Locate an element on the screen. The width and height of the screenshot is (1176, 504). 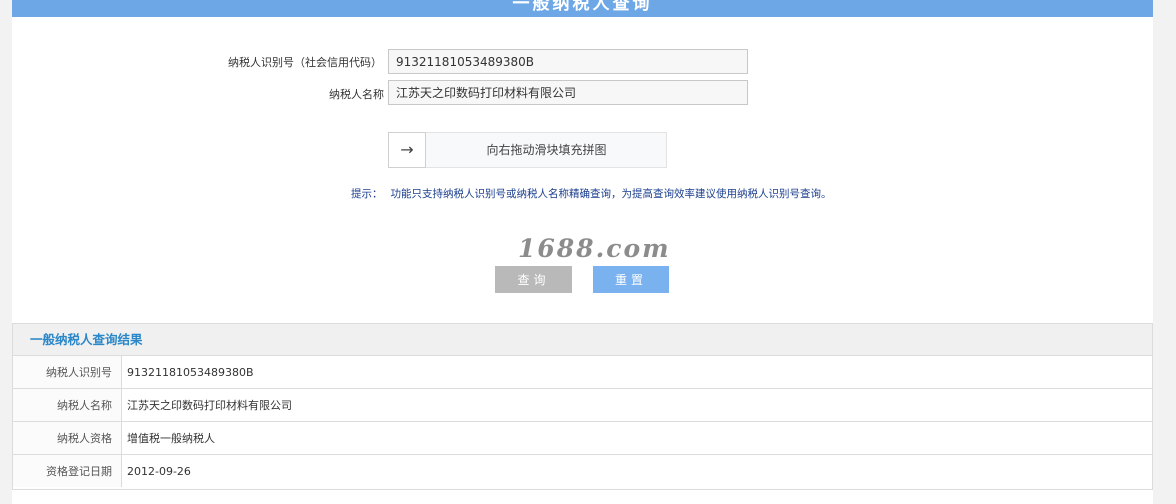
taxpayer-id-label: 纳税人识别号（社会信用代码） is located at coordinates (305, 62).